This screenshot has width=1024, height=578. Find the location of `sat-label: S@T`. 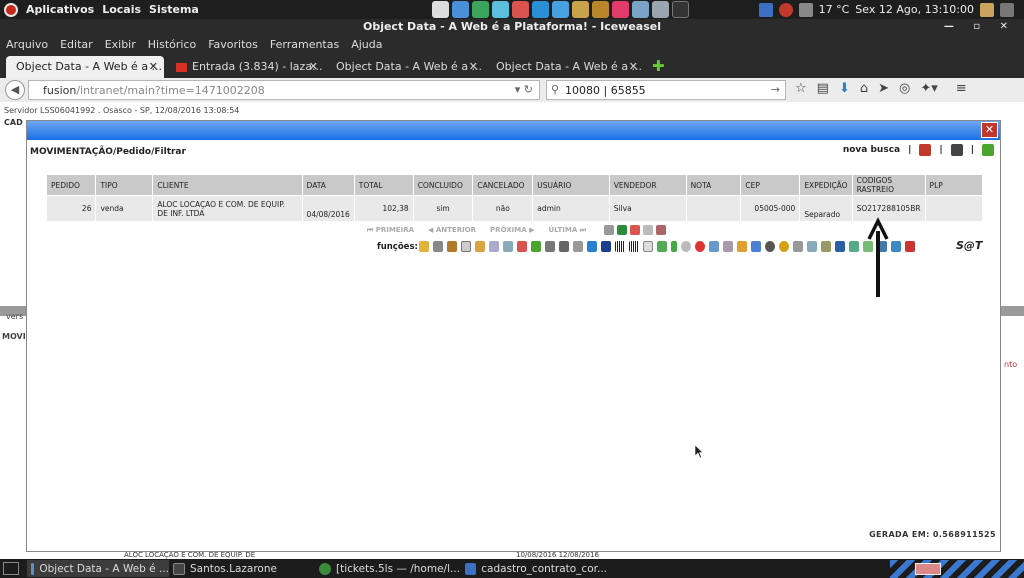

sat-label: S@T is located at coordinates (969, 245).